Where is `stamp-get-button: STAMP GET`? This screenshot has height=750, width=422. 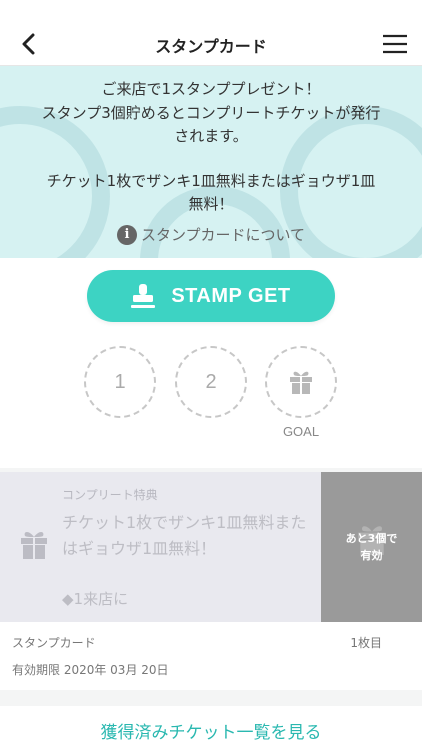 stamp-get-button: STAMP GET is located at coordinates (211, 296).